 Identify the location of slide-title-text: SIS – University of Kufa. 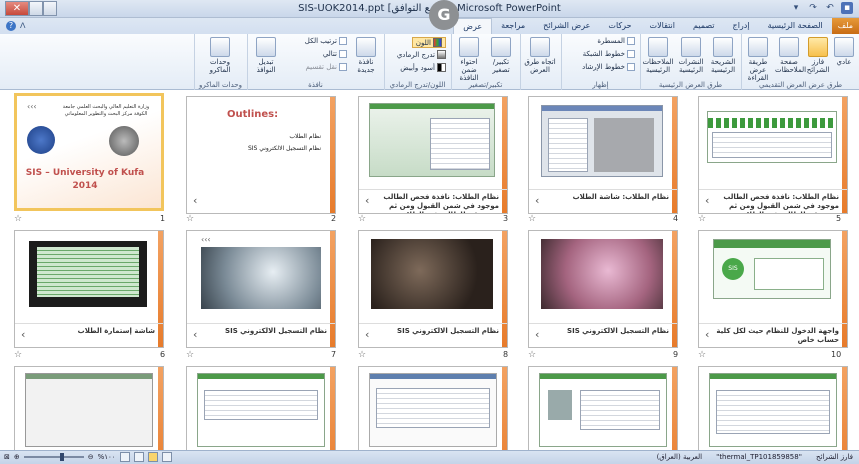
(85, 173).